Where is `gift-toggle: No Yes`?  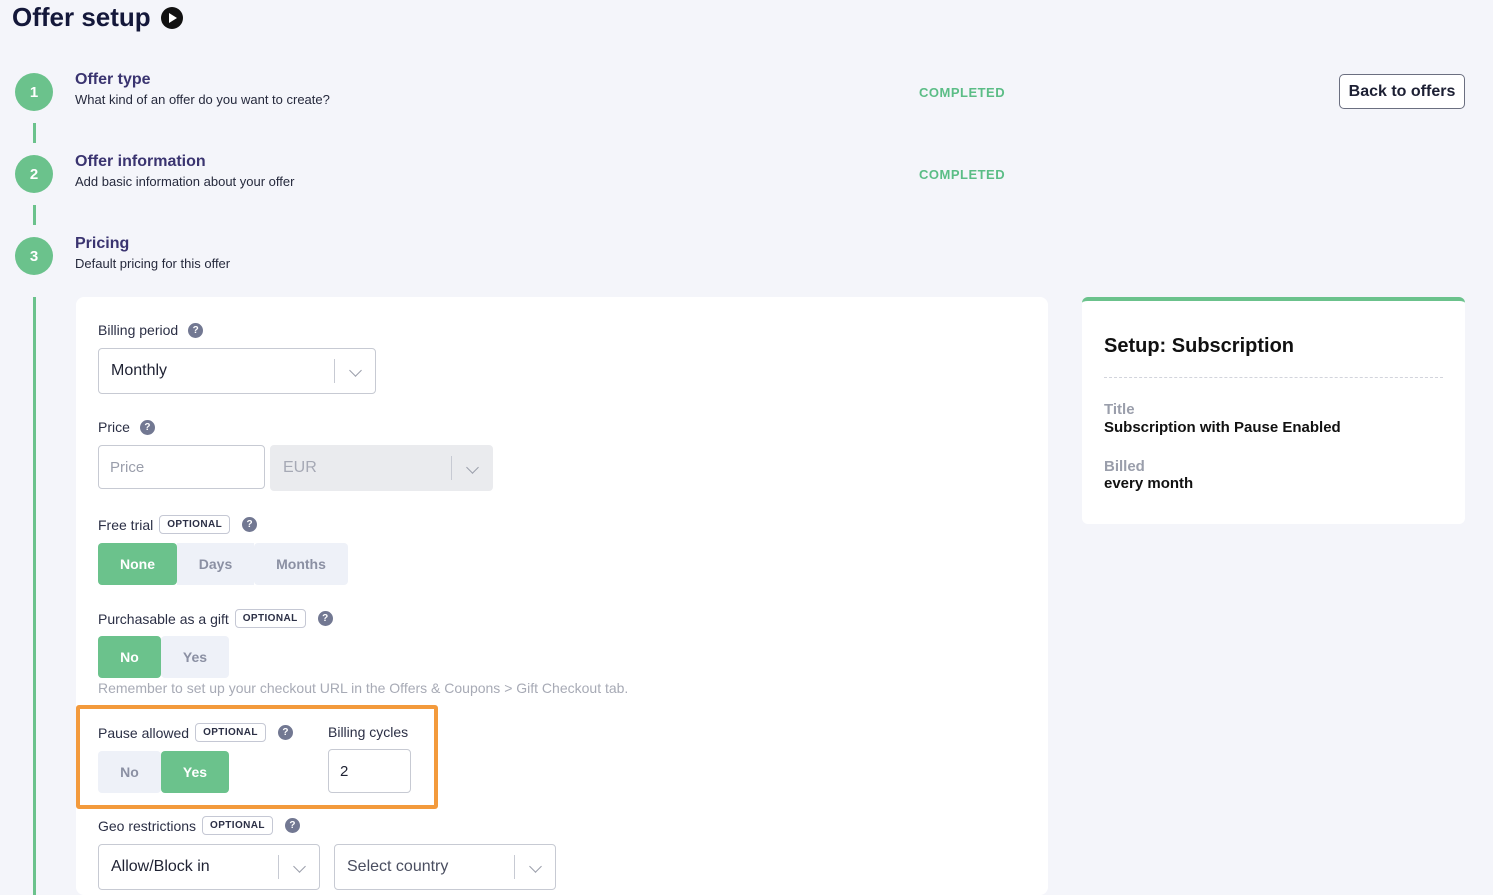 gift-toggle: No Yes is located at coordinates (163, 657).